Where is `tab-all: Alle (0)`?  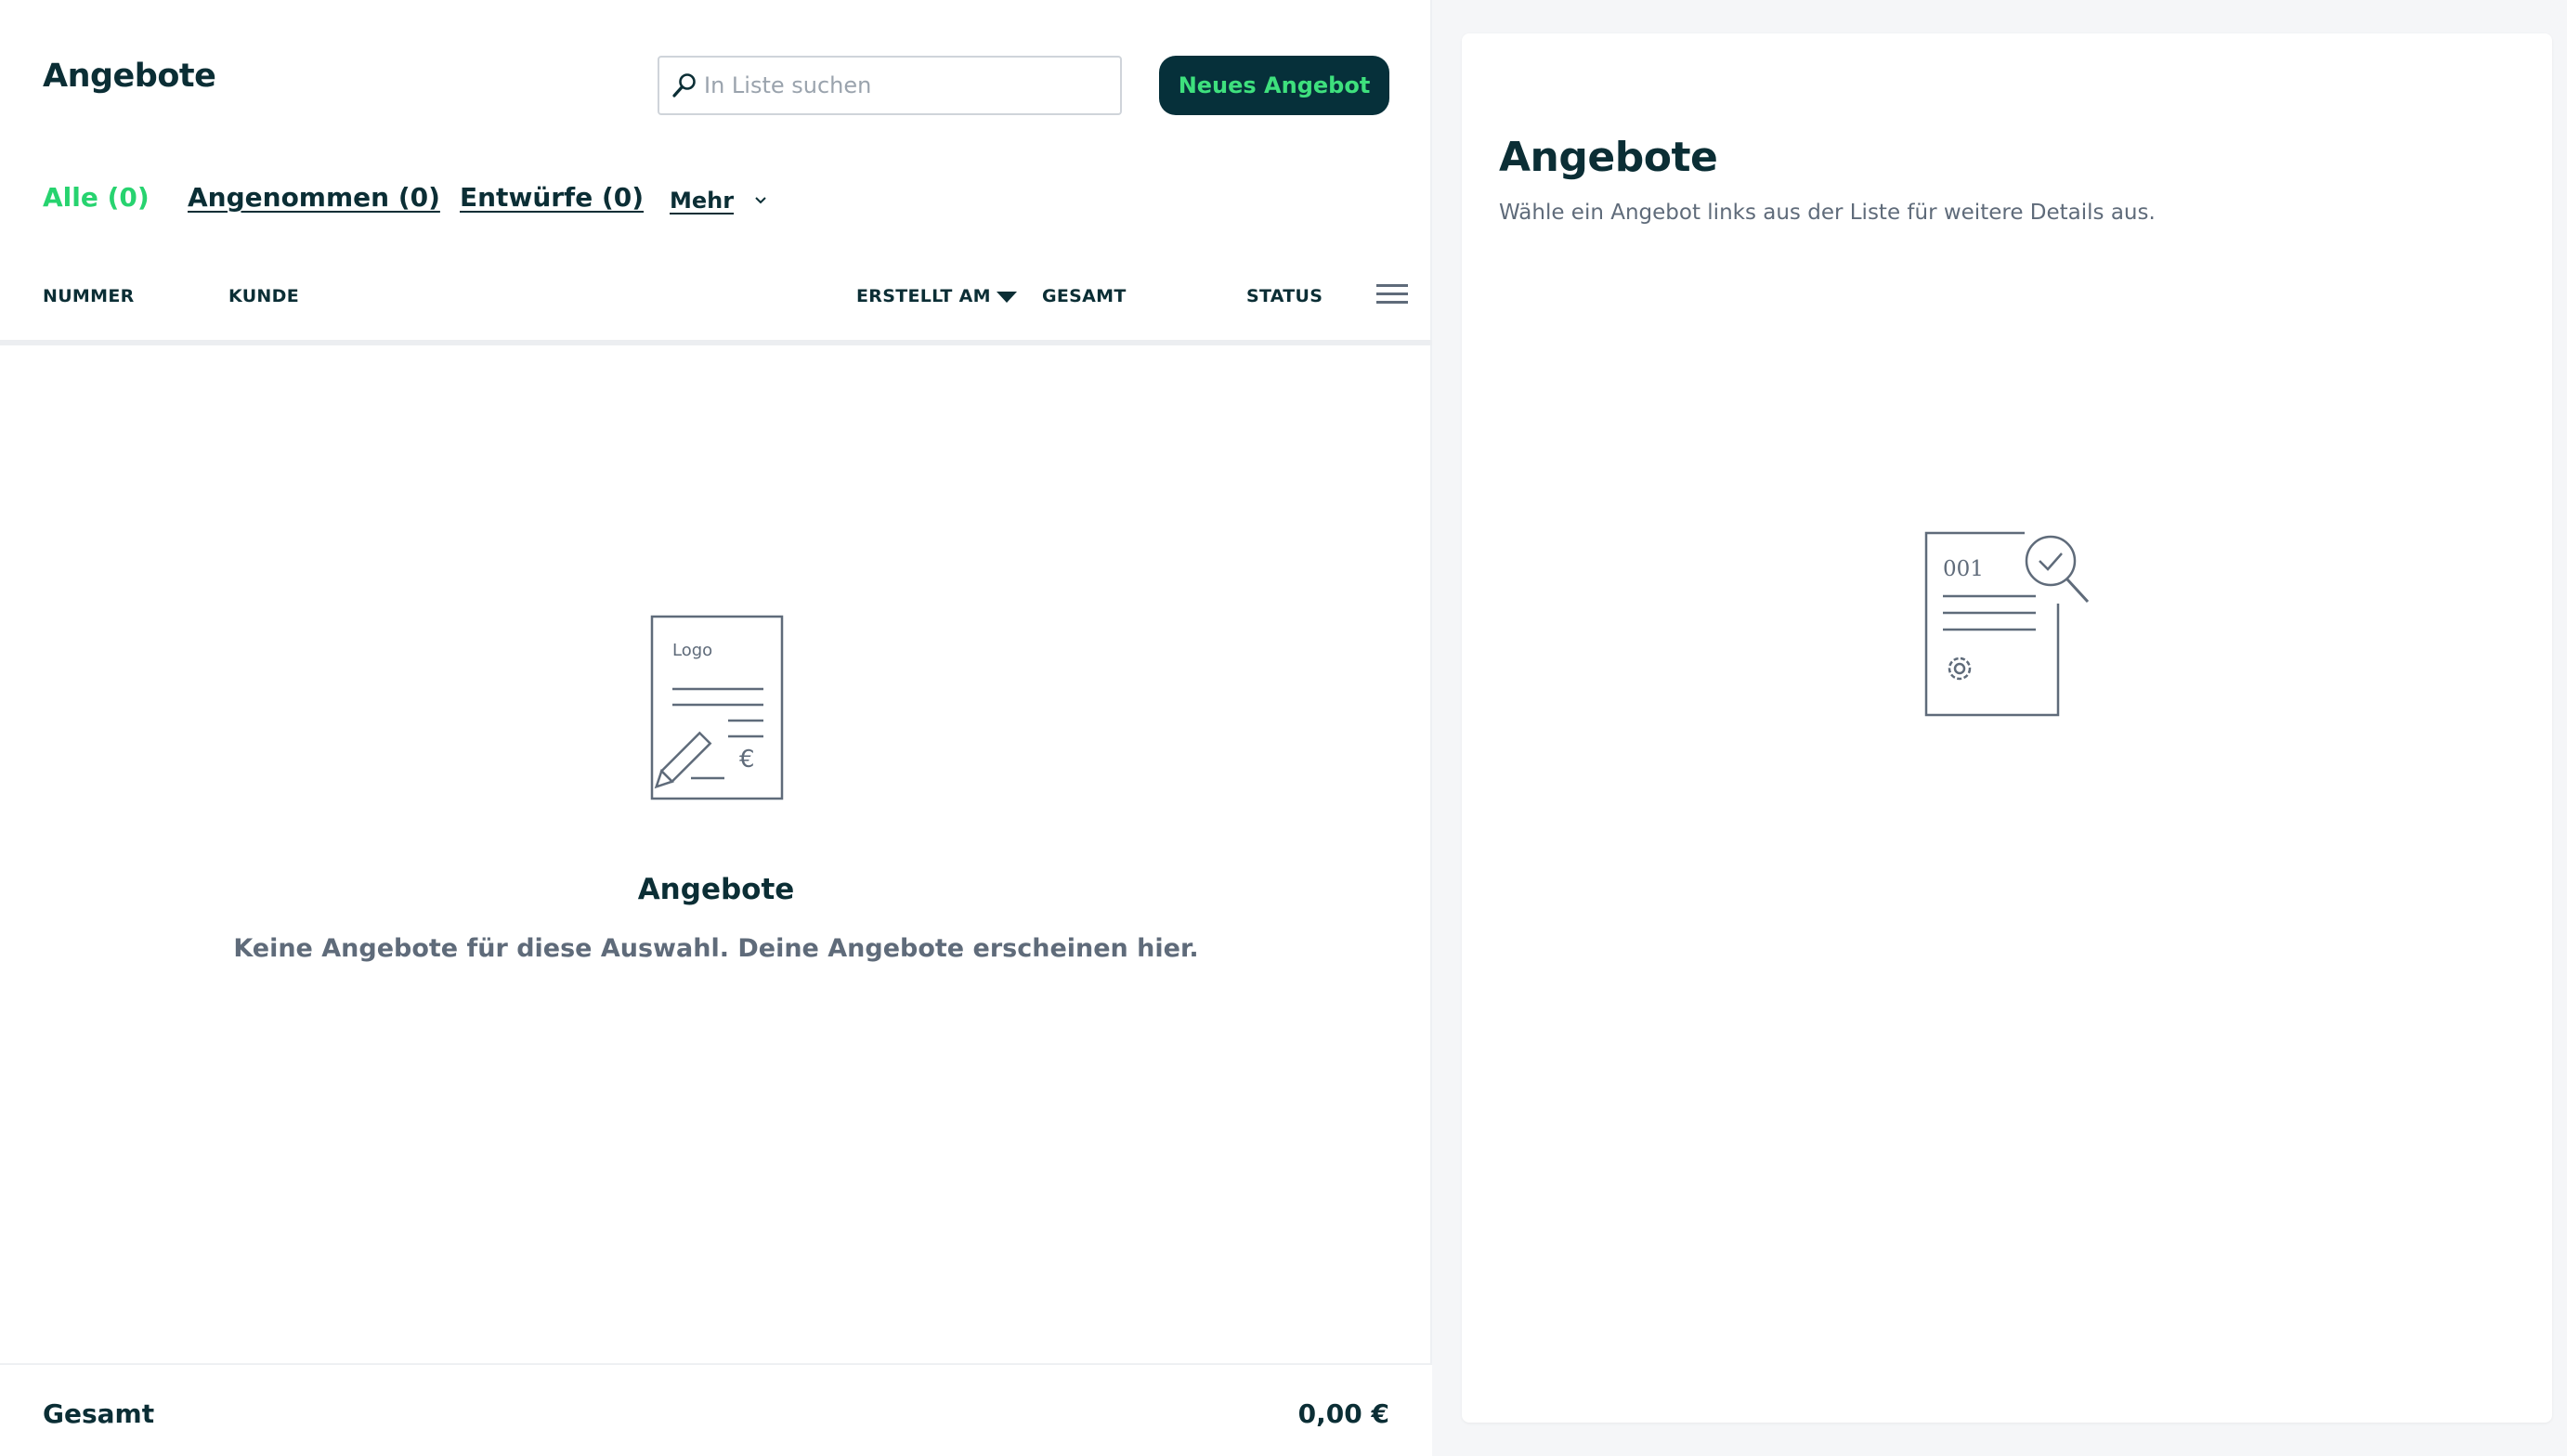 tab-all: Alle (0) is located at coordinates (96, 197).